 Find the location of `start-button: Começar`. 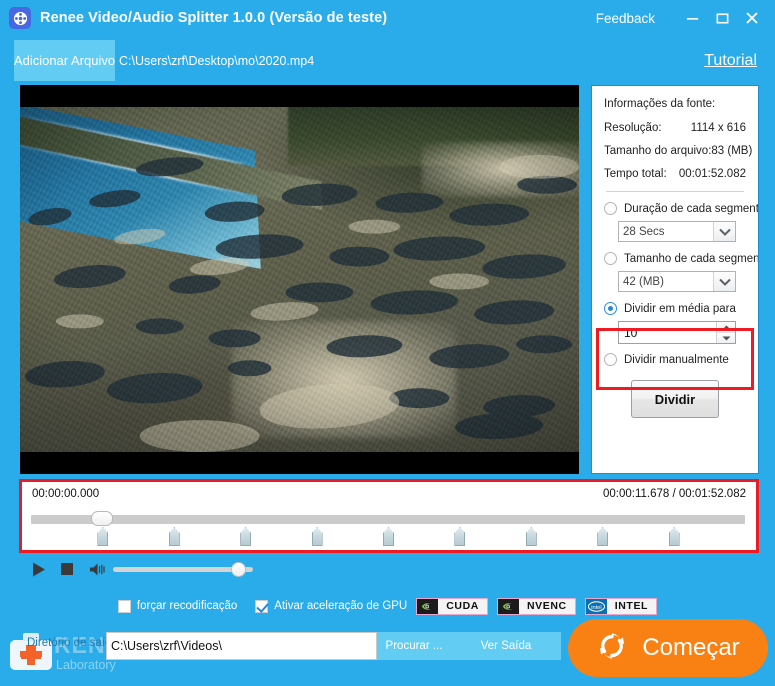

start-button: Começar is located at coordinates (668, 648).